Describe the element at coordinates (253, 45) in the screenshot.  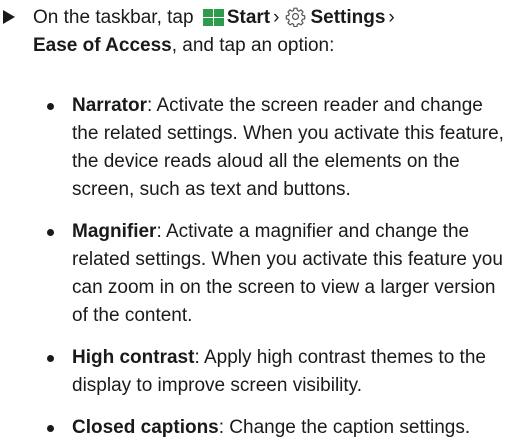
I see `instruction-suffix: , and tap an option:` at that location.